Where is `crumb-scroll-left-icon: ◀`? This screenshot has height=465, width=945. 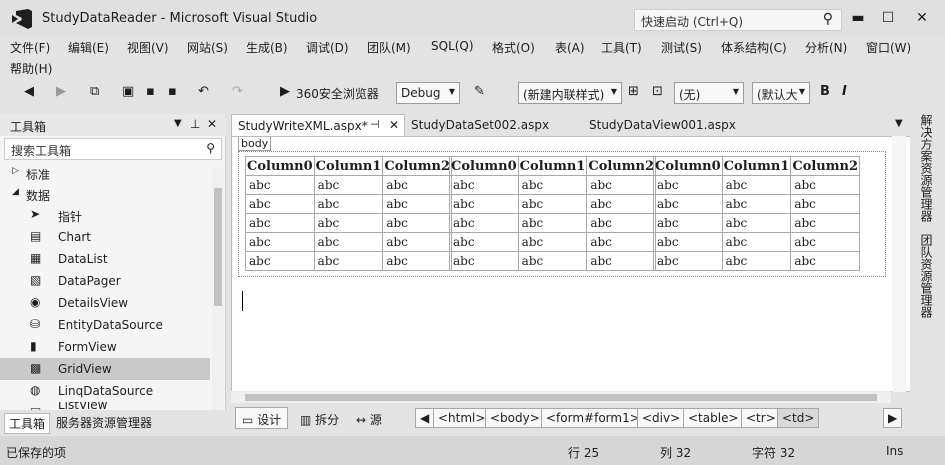
crumb-scroll-left-icon: ◀ is located at coordinates (425, 418).